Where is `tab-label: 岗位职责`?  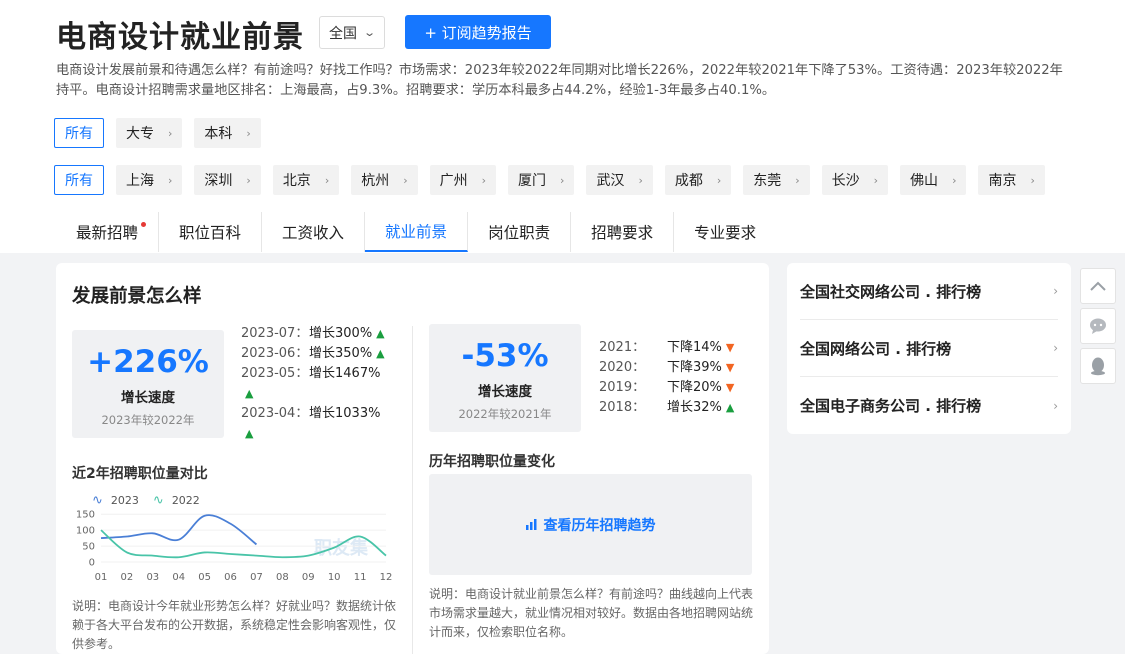
tab-label: 岗位职责 is located at coordinates (519, 233).